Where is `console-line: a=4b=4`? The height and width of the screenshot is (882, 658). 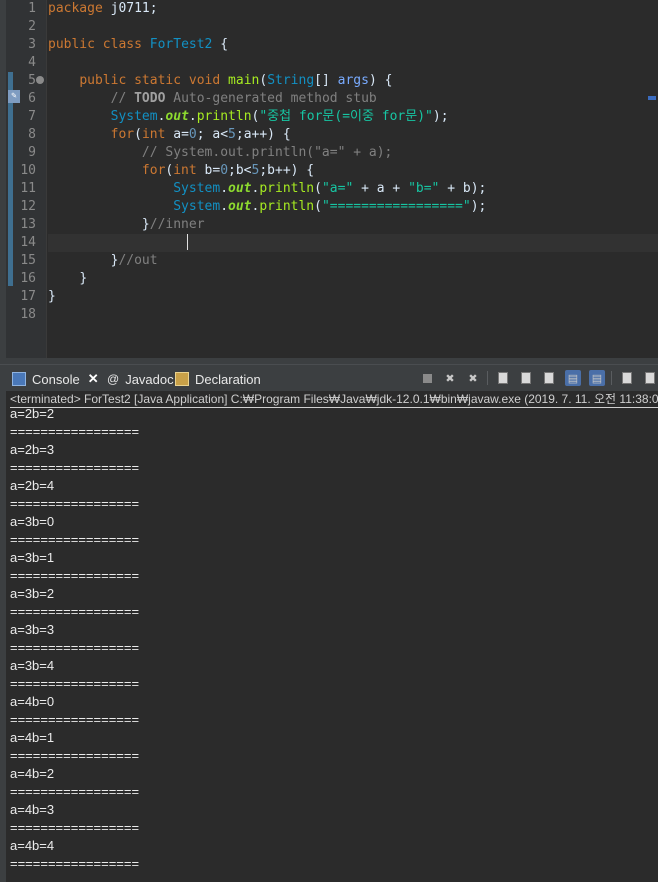
console-line: a=4b=4 is located at coordinates (32, 845).